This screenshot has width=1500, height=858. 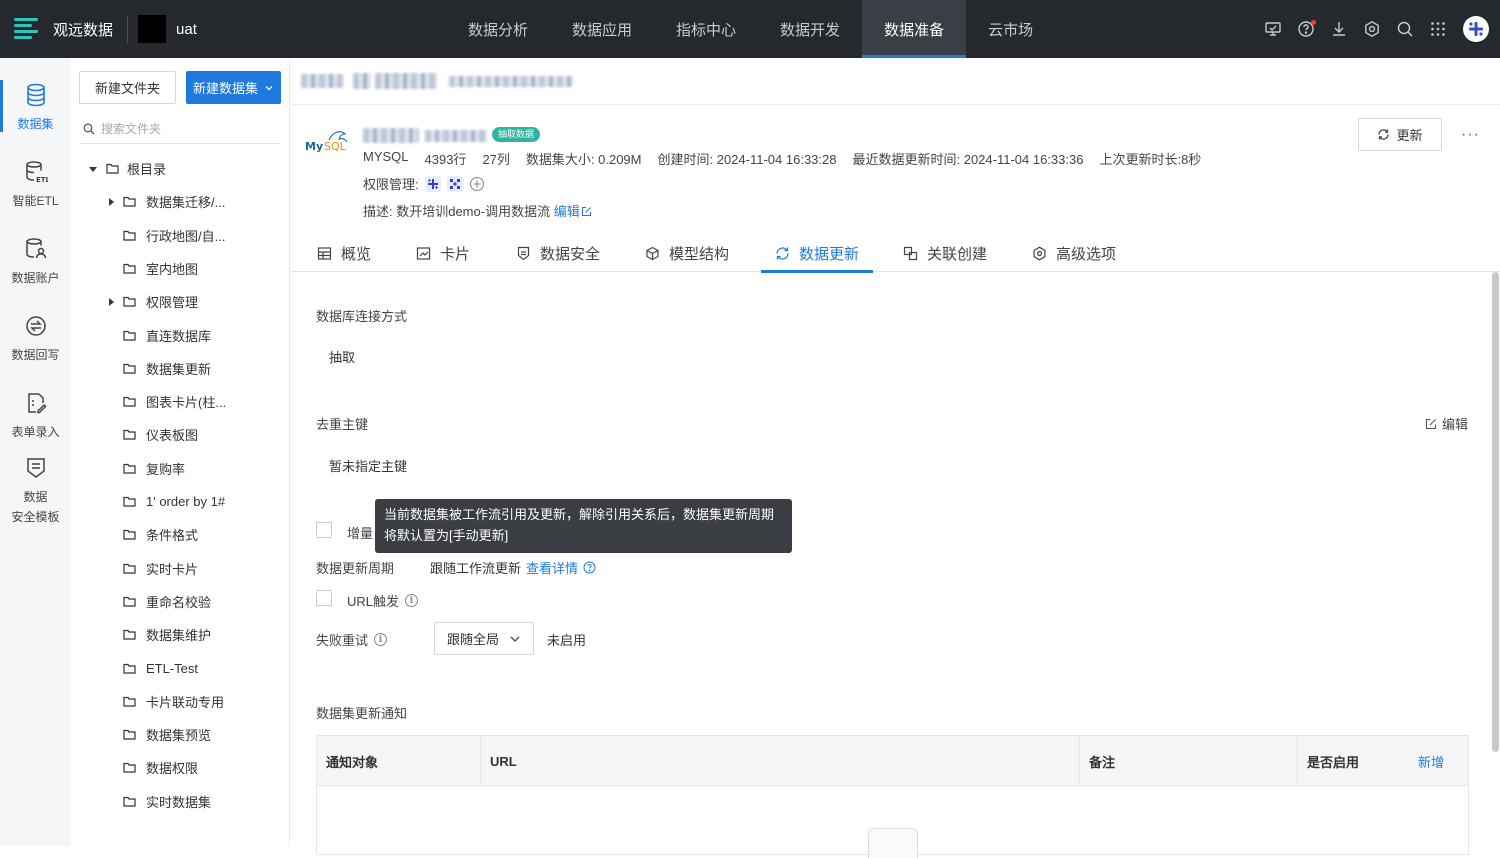 What do you see at coordinates (180, 701) in the screenshot?
I see `tree-item: 卡片联动专用` at bounding box center [180, 701].